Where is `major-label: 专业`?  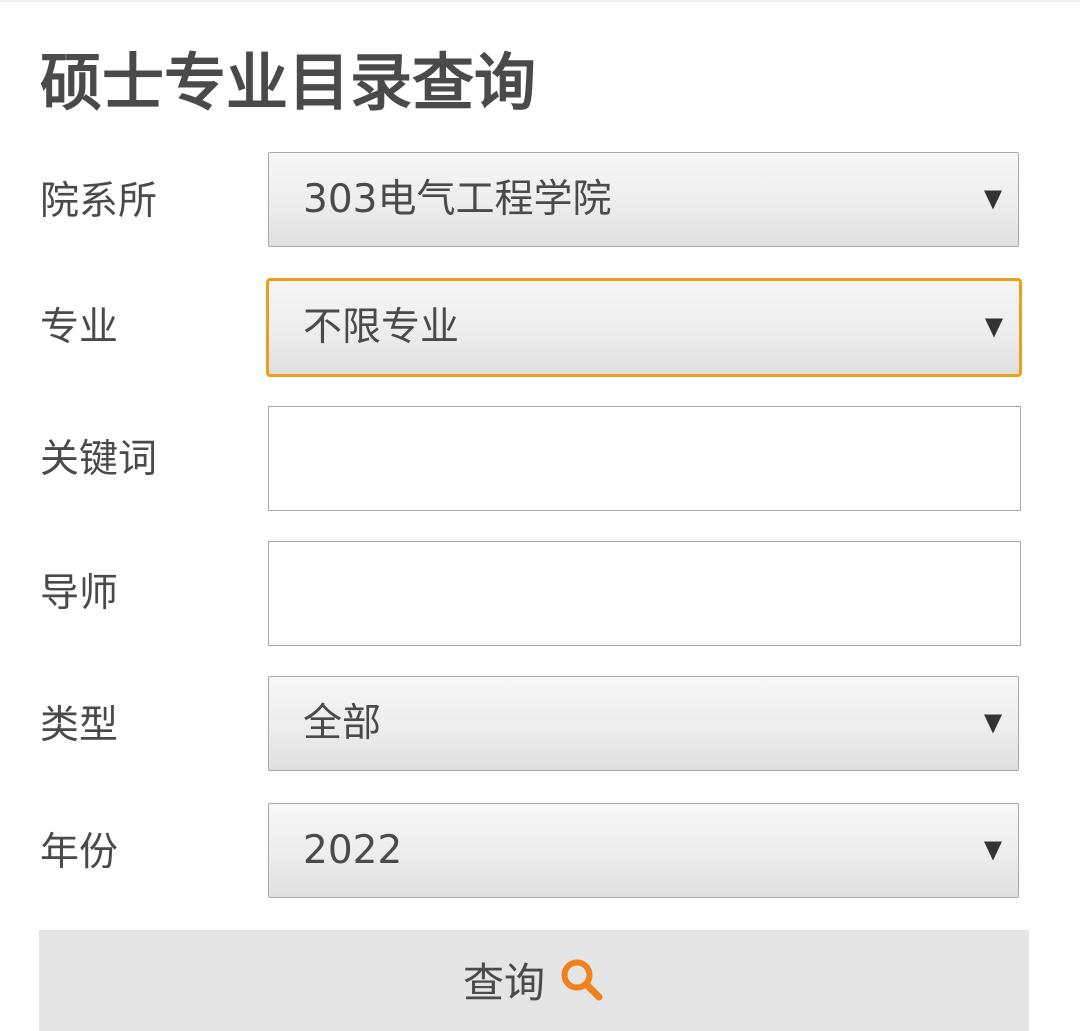 major-label: 专业 is located at coordinates (79, 327).